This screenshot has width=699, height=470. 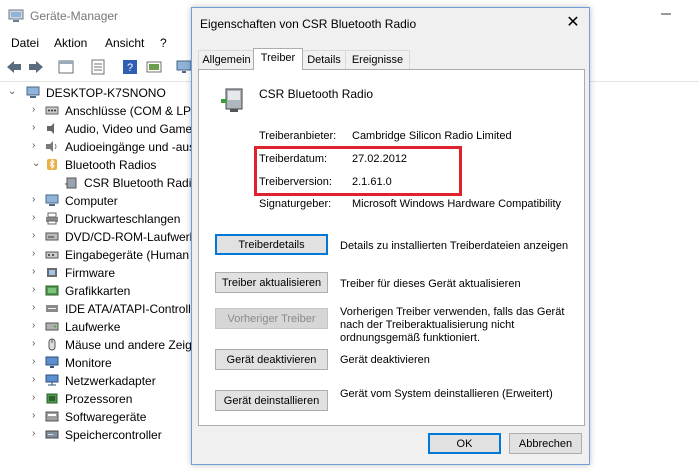 What do you see at coordinates (271, 400) in the screenshot?
I see `uninstall-device-button: Gerät deinstallieren` at bounding box center [271, 400].